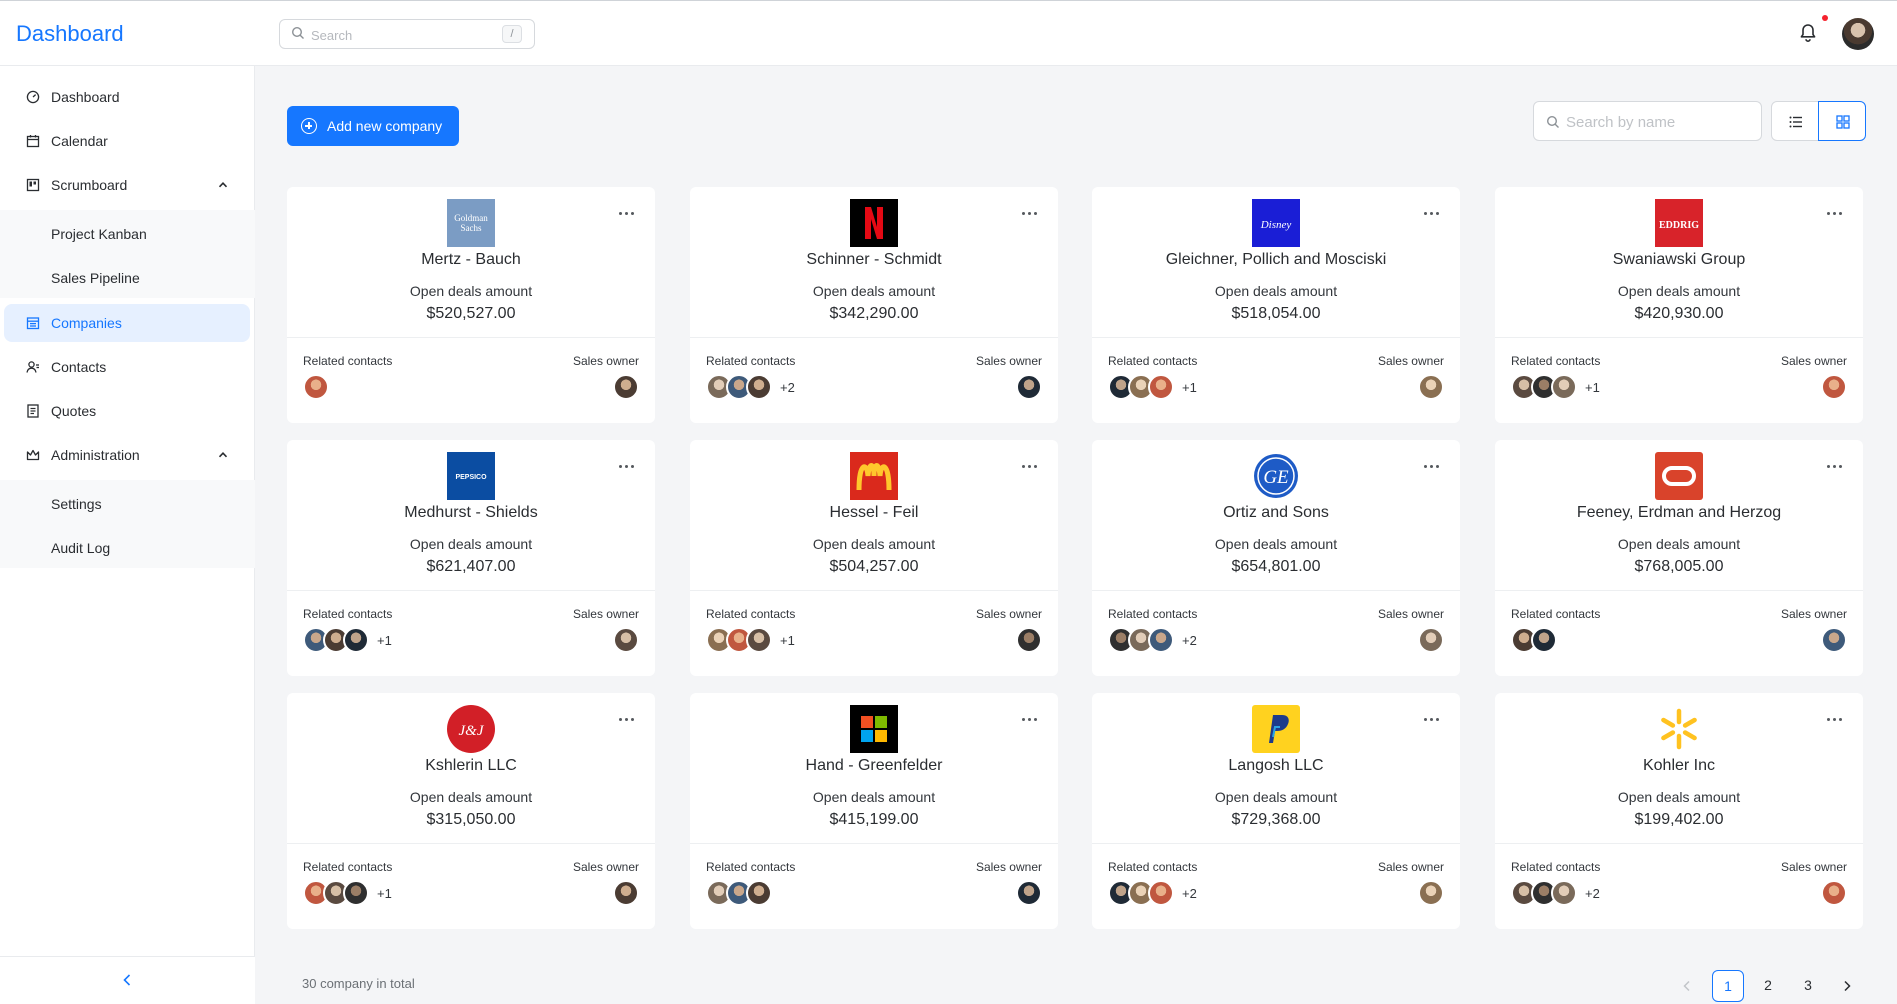 The image size is (1897, 1004). Describe the element at coordinates (1679, 766) in the screenshot. I see `company-name: Kohler Inc` at that location.